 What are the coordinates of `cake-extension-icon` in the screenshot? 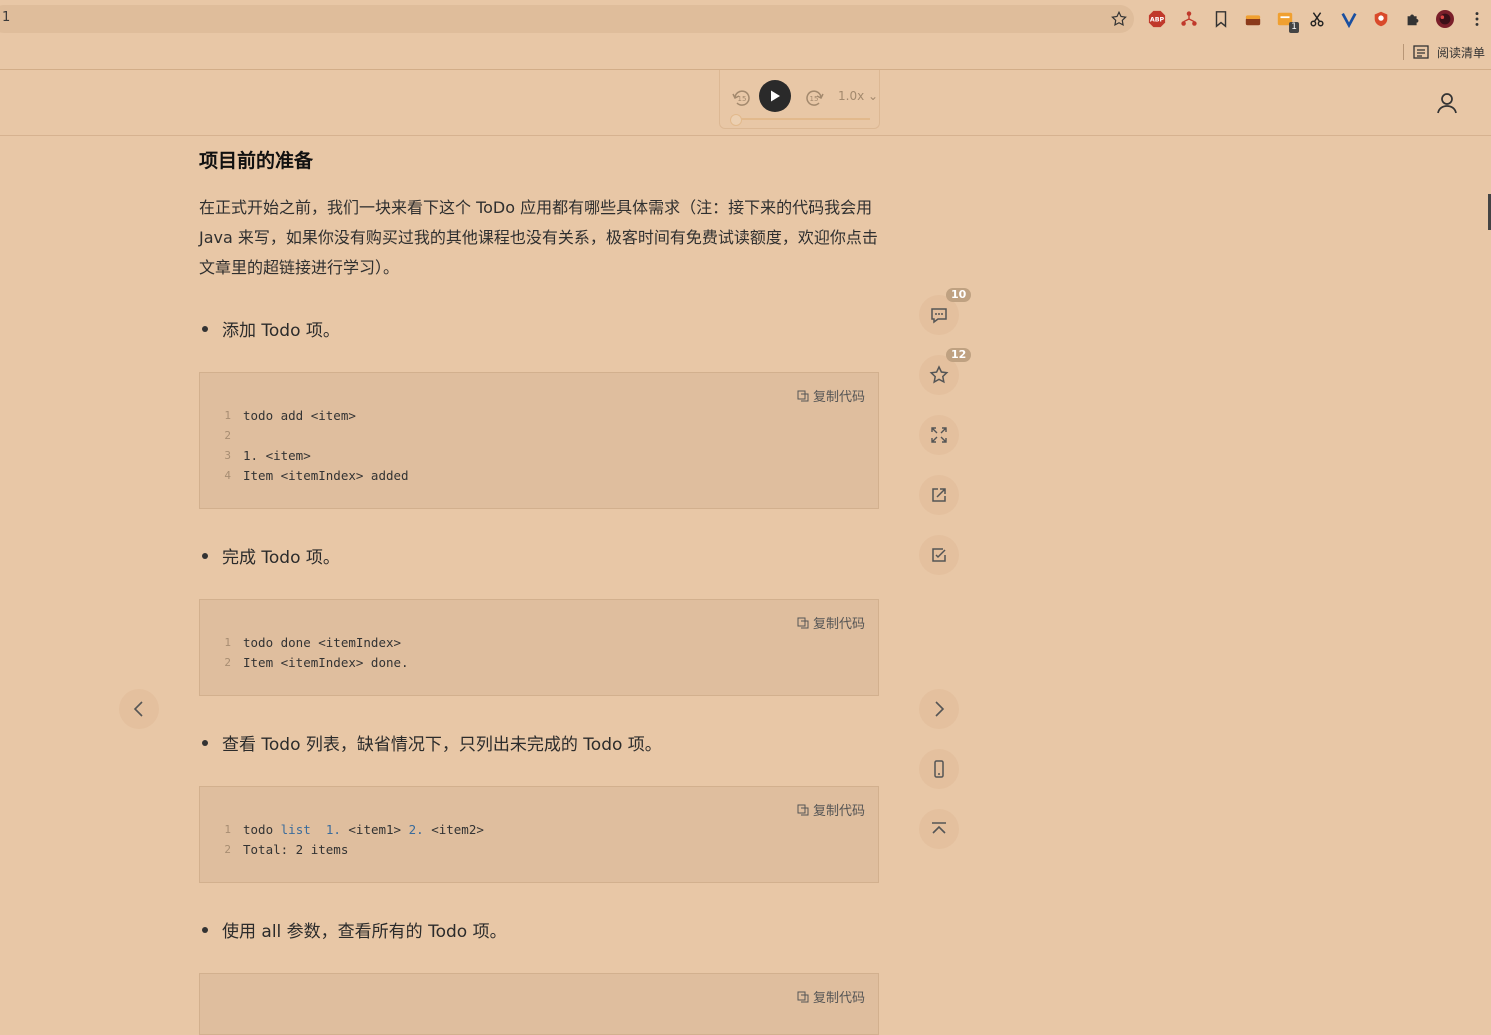 It's located at (1253, 19).